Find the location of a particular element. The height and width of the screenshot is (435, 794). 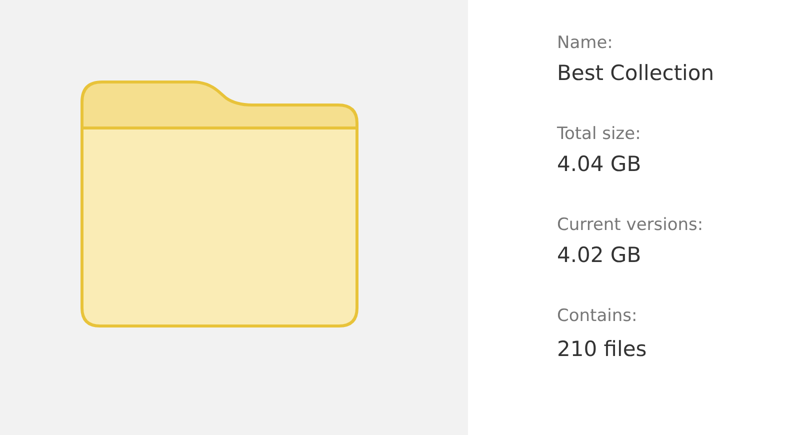

field-label: Total size: is located at coordinates (599, 134).